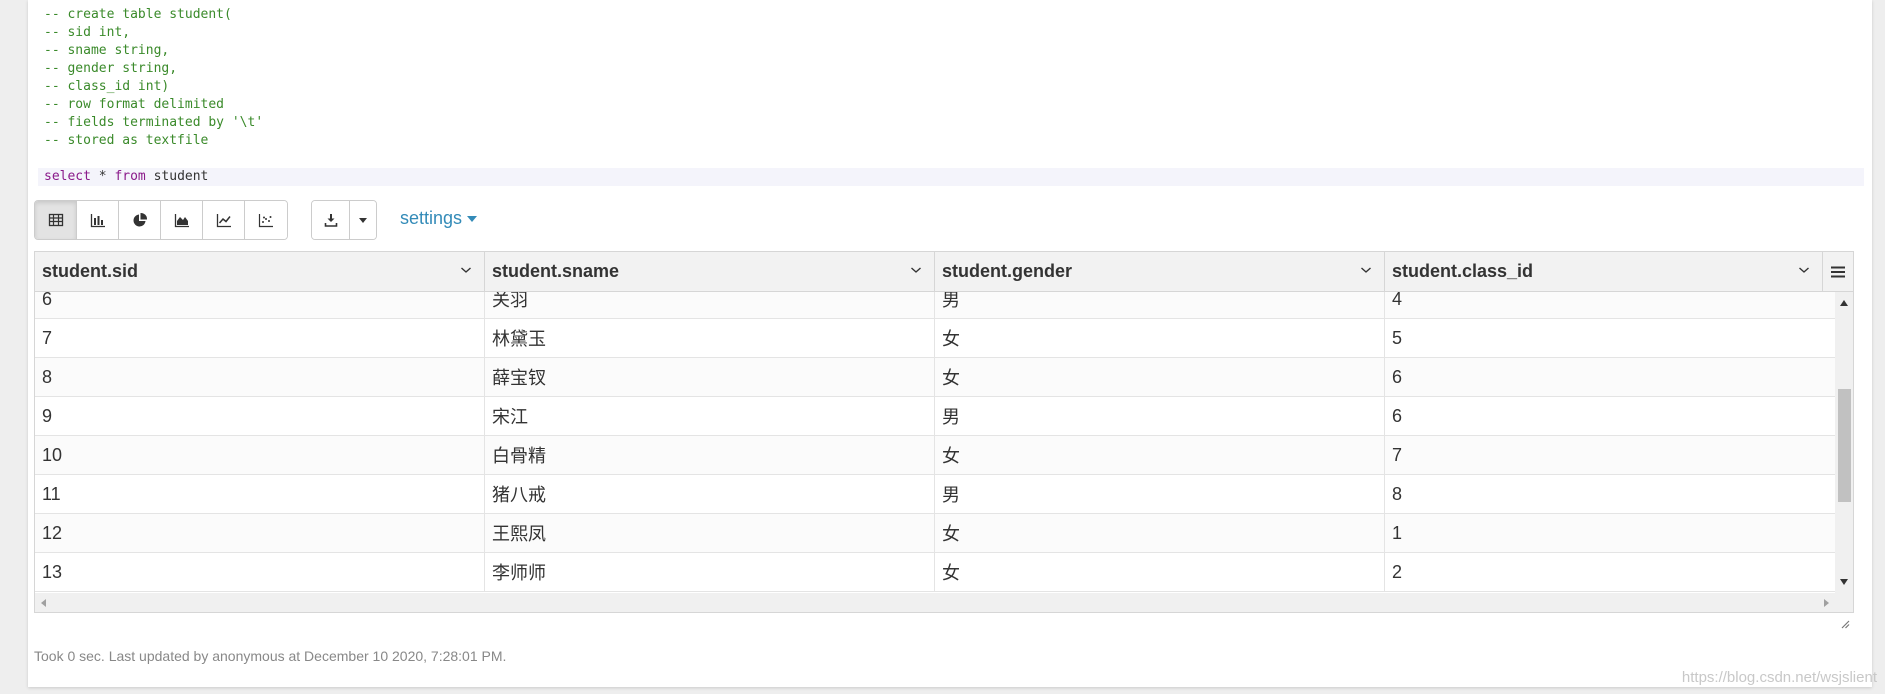 This screenshot has width=1885, height=694. Describe the element at coordinates (710, 494) in the screenshot. I see `table-cell: 猪八戒` at that location.